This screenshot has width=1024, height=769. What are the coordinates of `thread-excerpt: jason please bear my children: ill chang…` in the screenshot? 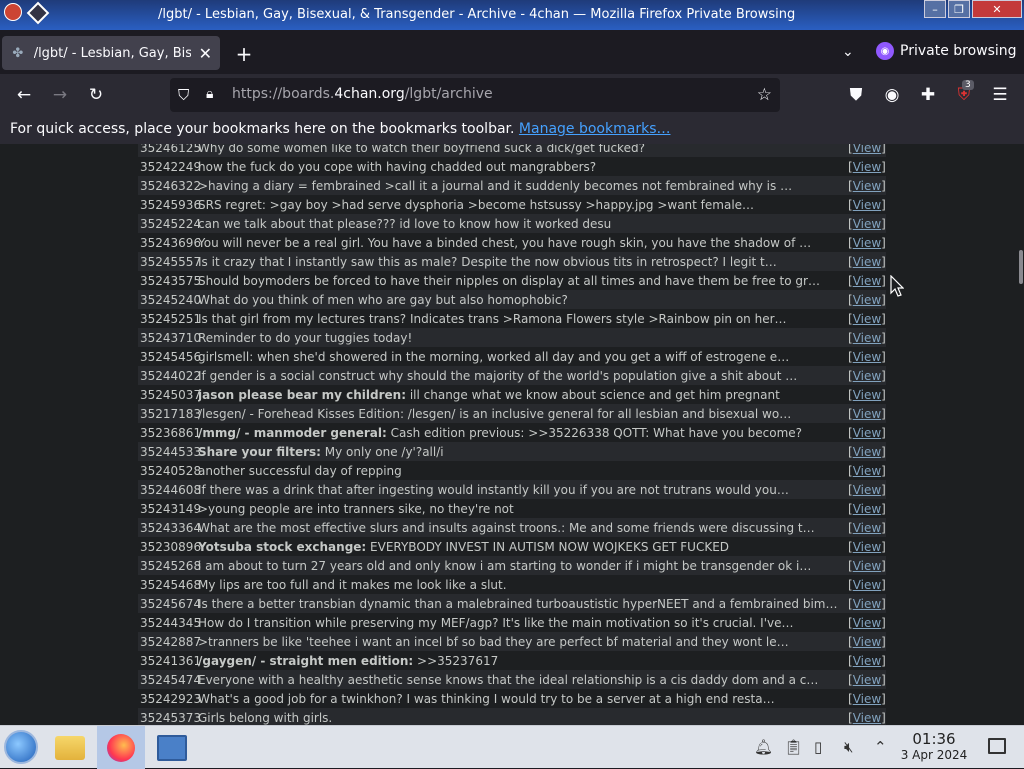 It's located at (523, 395).